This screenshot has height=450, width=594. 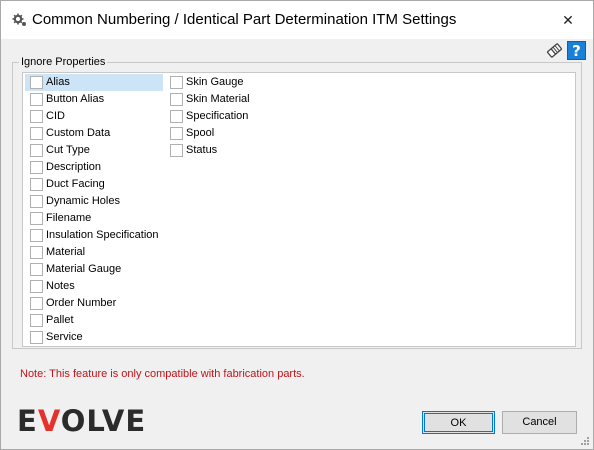 What do you see at coordinates (64, 337) in the screenshot?
I see `property-label: Service` at bounding box center [64, 337].